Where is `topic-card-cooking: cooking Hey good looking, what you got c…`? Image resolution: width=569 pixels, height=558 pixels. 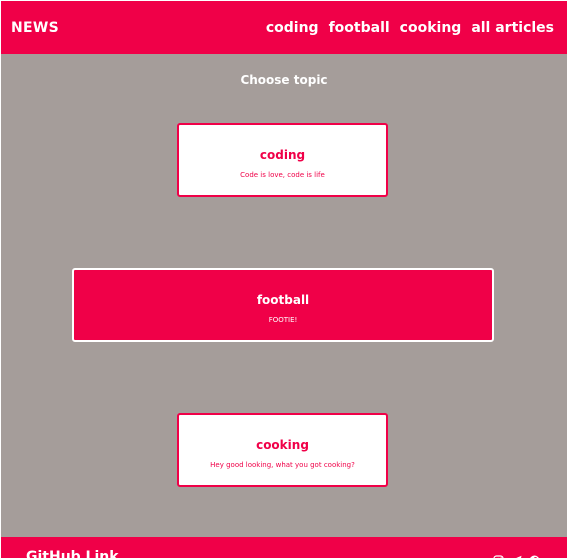 topic-card-cooking: cooking Hey good looking, what you got c… is located at coordinates (282, 450).